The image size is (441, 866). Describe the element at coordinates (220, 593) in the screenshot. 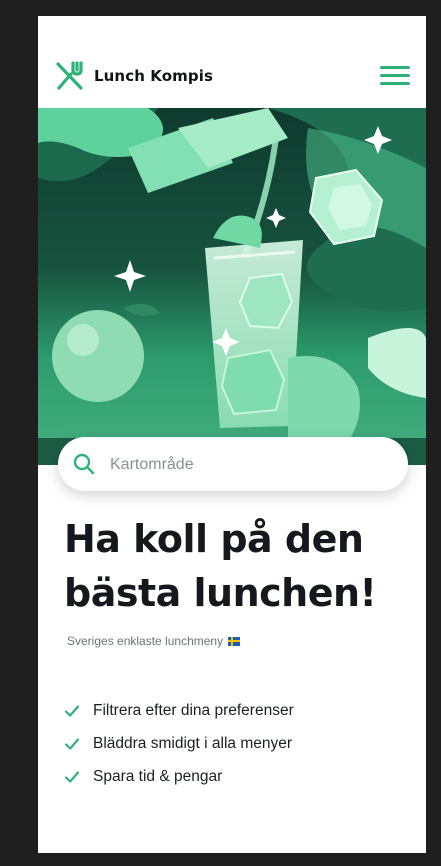

I see `headline-line-2: bästa lunchen!` at that location.